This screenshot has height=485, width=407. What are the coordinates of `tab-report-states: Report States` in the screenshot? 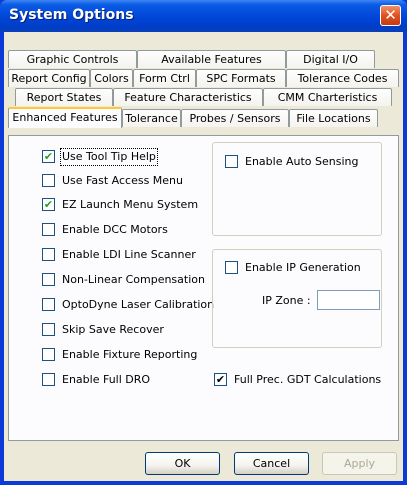 It's located at (64, 97).